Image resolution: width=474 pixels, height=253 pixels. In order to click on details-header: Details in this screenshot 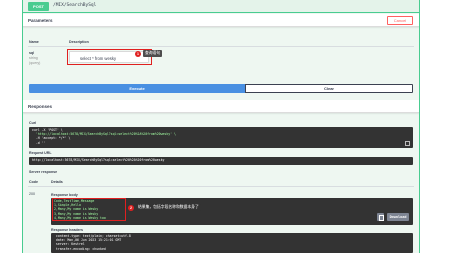, I will do `click(57, 182)`.